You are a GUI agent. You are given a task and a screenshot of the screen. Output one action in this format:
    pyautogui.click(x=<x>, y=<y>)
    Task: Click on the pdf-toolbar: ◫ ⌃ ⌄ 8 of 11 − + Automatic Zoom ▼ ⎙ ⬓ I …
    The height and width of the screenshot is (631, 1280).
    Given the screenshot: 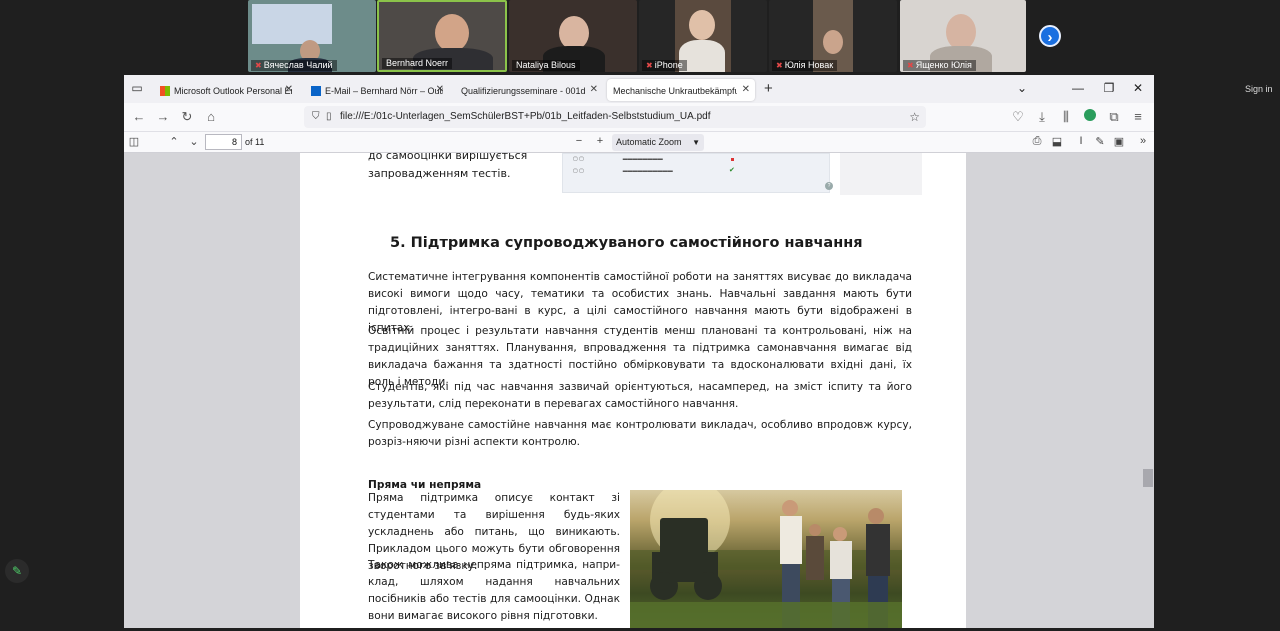 What is the action you would take?
    pyautogui.click(x=639, y=142)
    